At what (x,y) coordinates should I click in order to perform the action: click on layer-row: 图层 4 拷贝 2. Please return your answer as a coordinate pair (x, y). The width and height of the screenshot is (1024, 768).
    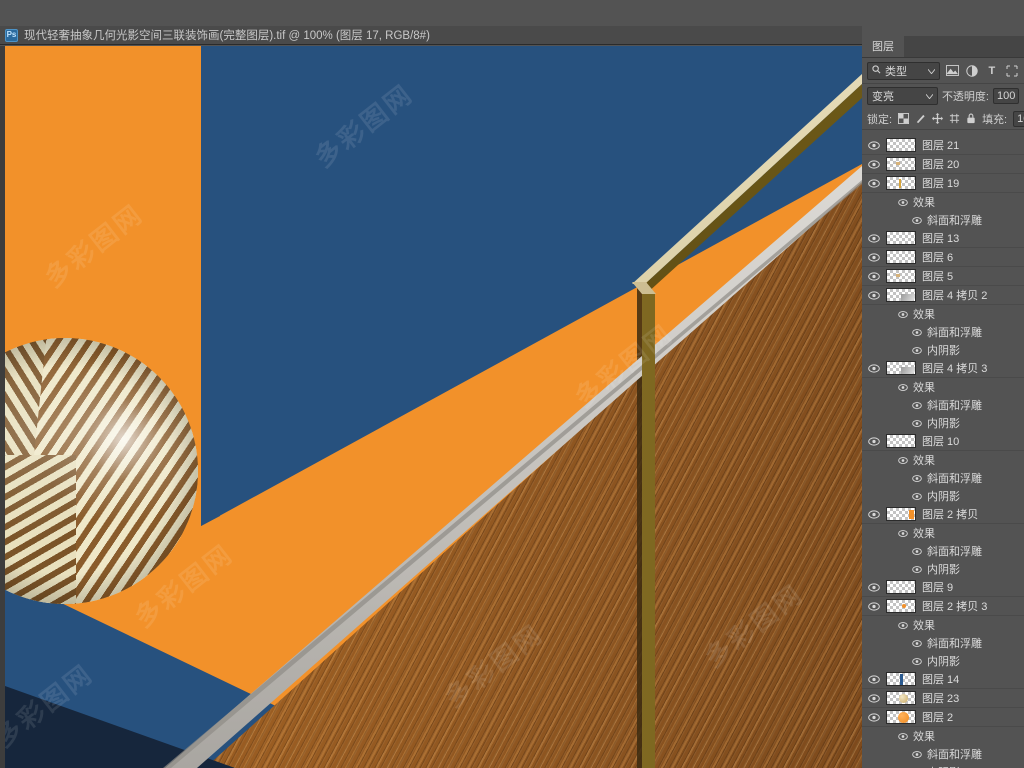
    Looking at the image, I should click on (943, 295).